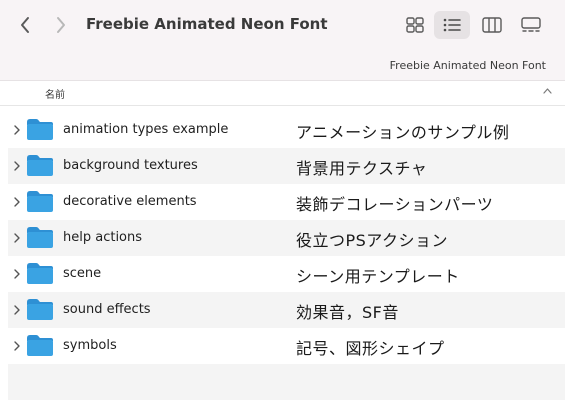  What do you see at coordinates (282, 66) in the screenshot?
I see `path-bar: Freebie Animated Neon Font` at bounding box center [282, 66].